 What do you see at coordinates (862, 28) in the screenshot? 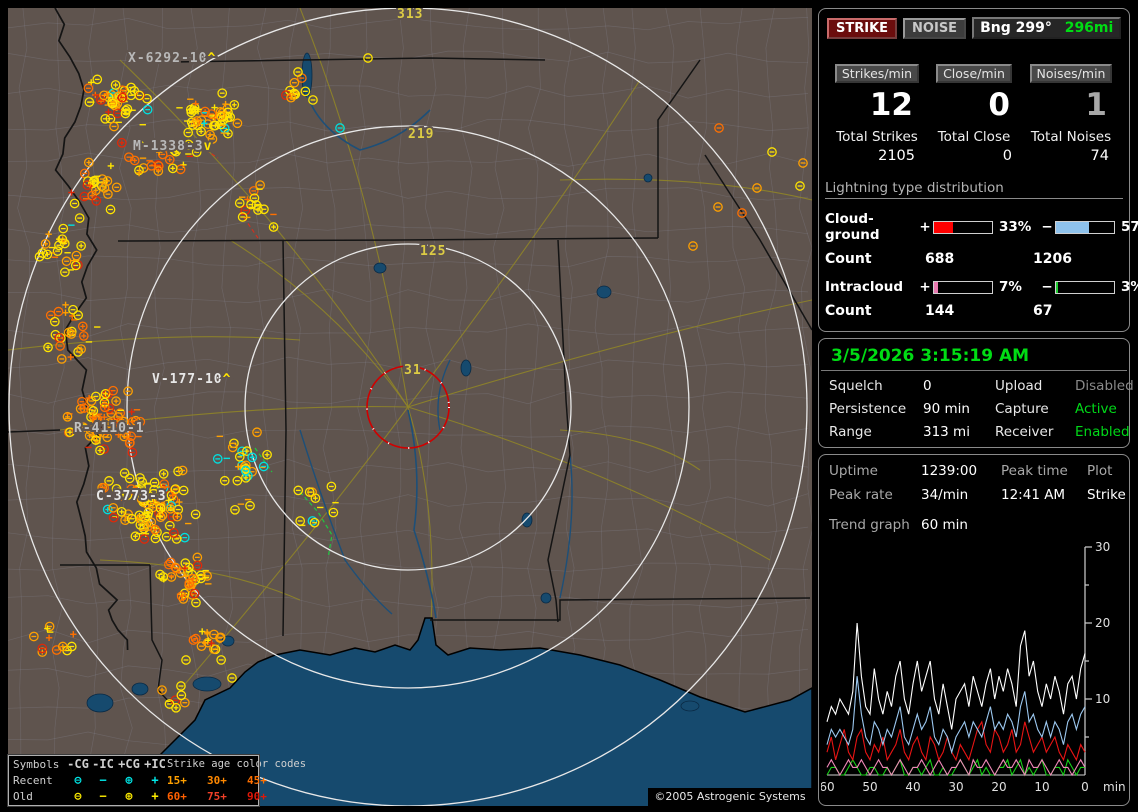
I see `strike-toggle-button: STRIKE` at bounding box center [862, 28].